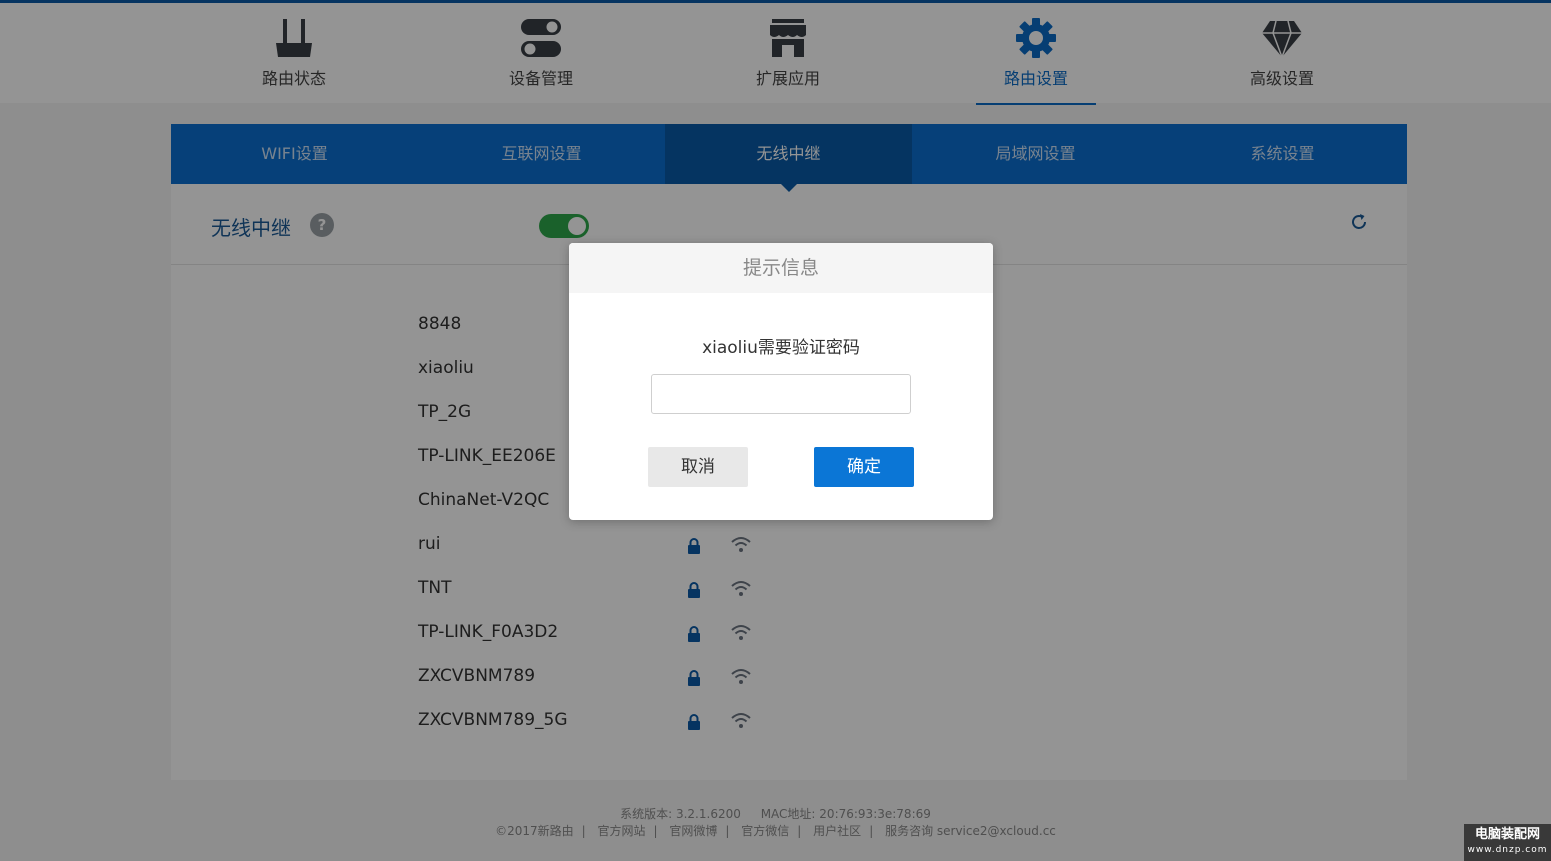 The image size is (1551, 861). I want to click on watermark-title: 电脑装配网, so click(1507, 834).